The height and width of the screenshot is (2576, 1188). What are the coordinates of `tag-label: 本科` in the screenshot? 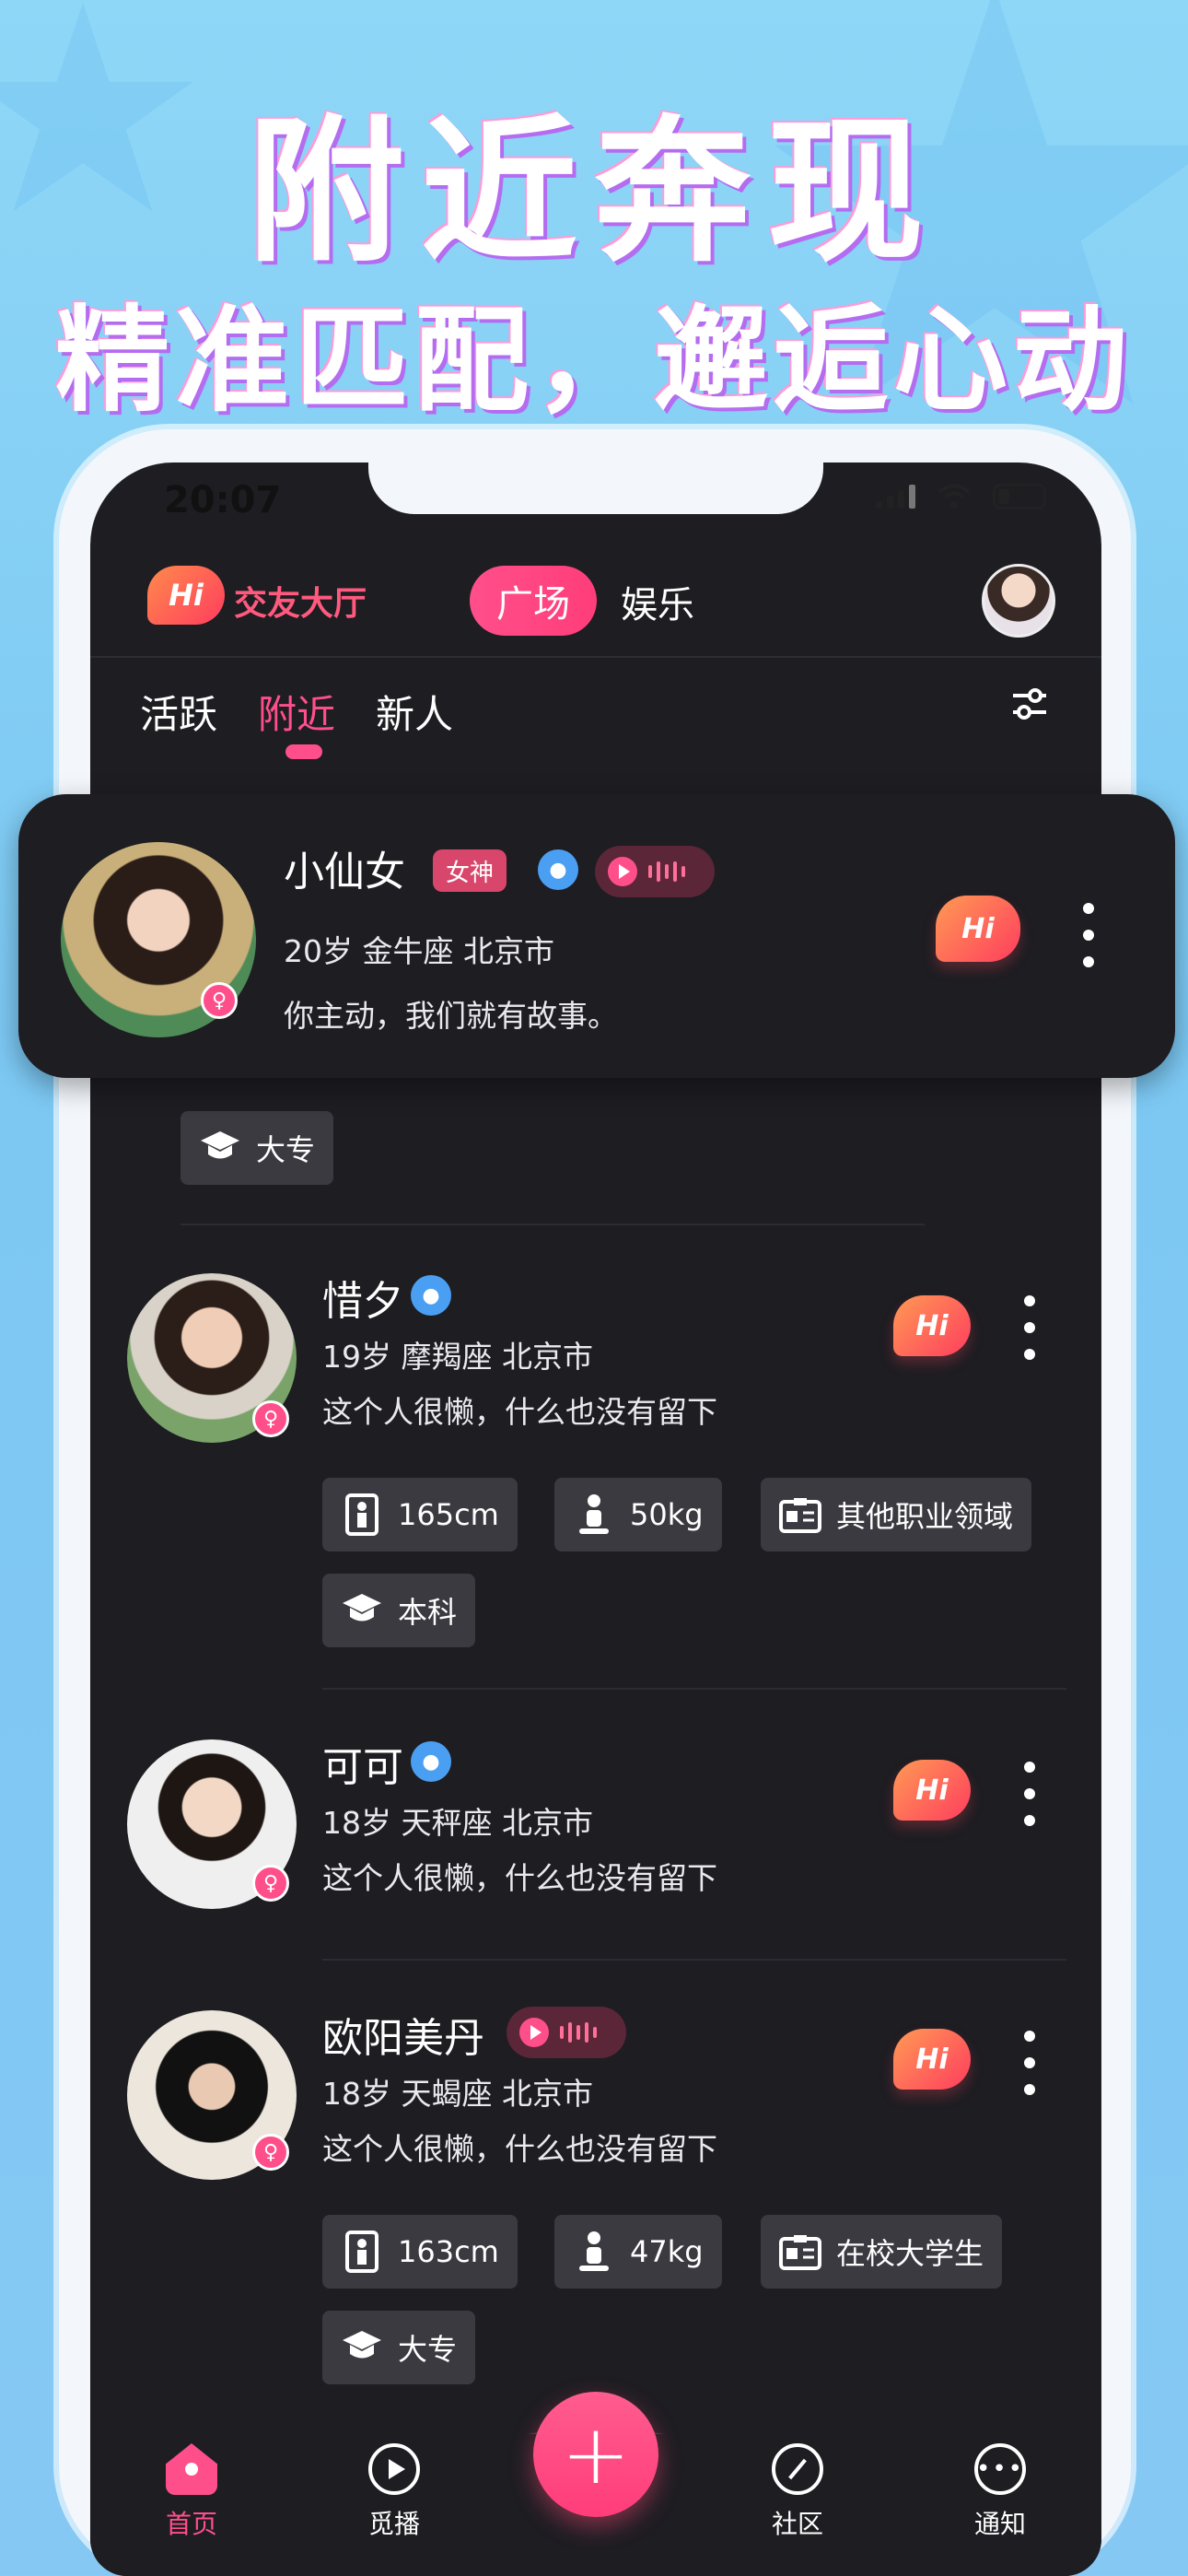 It's located at (428, 1612).